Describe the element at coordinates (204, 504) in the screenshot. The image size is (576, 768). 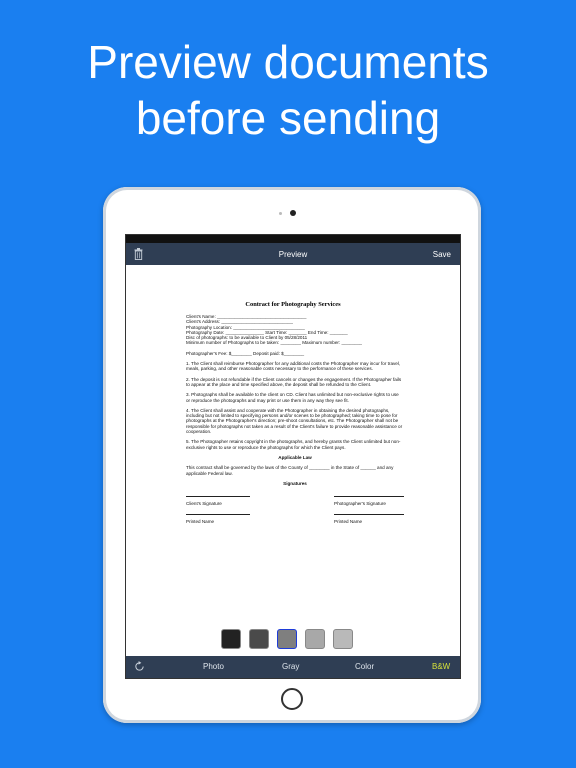
I see `client-signature-label: Client's Signature` at that location.